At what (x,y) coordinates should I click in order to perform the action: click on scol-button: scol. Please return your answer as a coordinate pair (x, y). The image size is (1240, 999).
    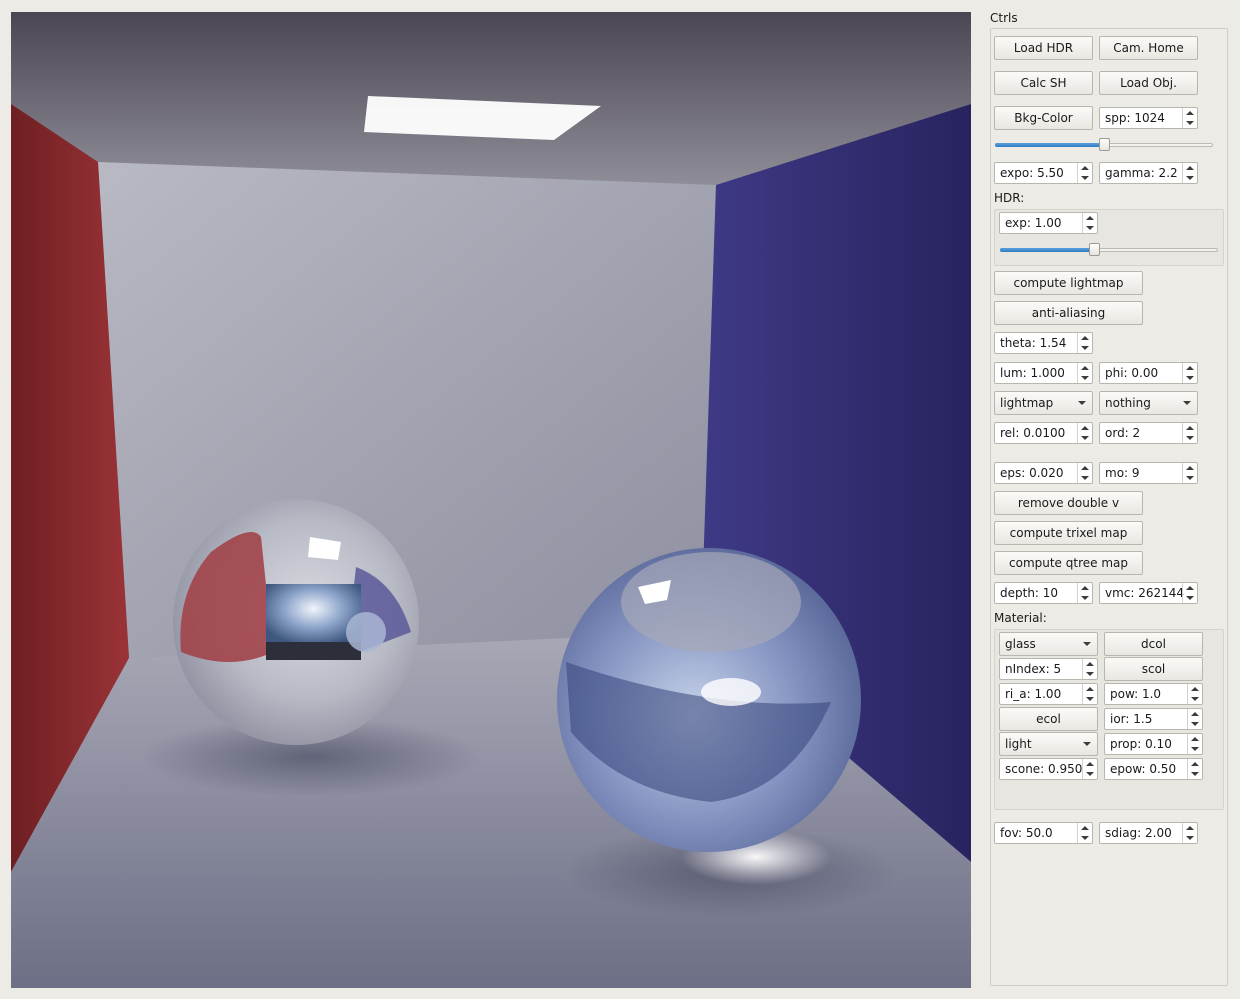
    Looking at the image, I should click on (1153, 669).